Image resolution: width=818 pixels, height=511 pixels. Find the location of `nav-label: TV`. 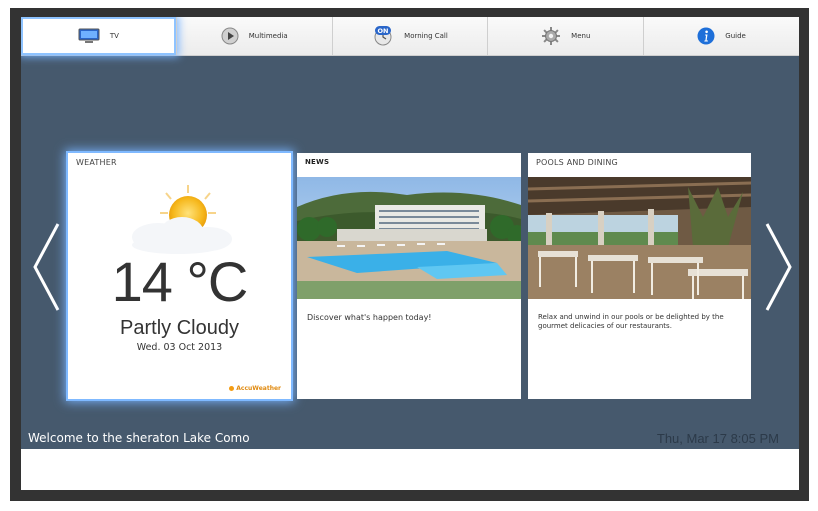

nav-label: TV is located at coordinates (114, 36).